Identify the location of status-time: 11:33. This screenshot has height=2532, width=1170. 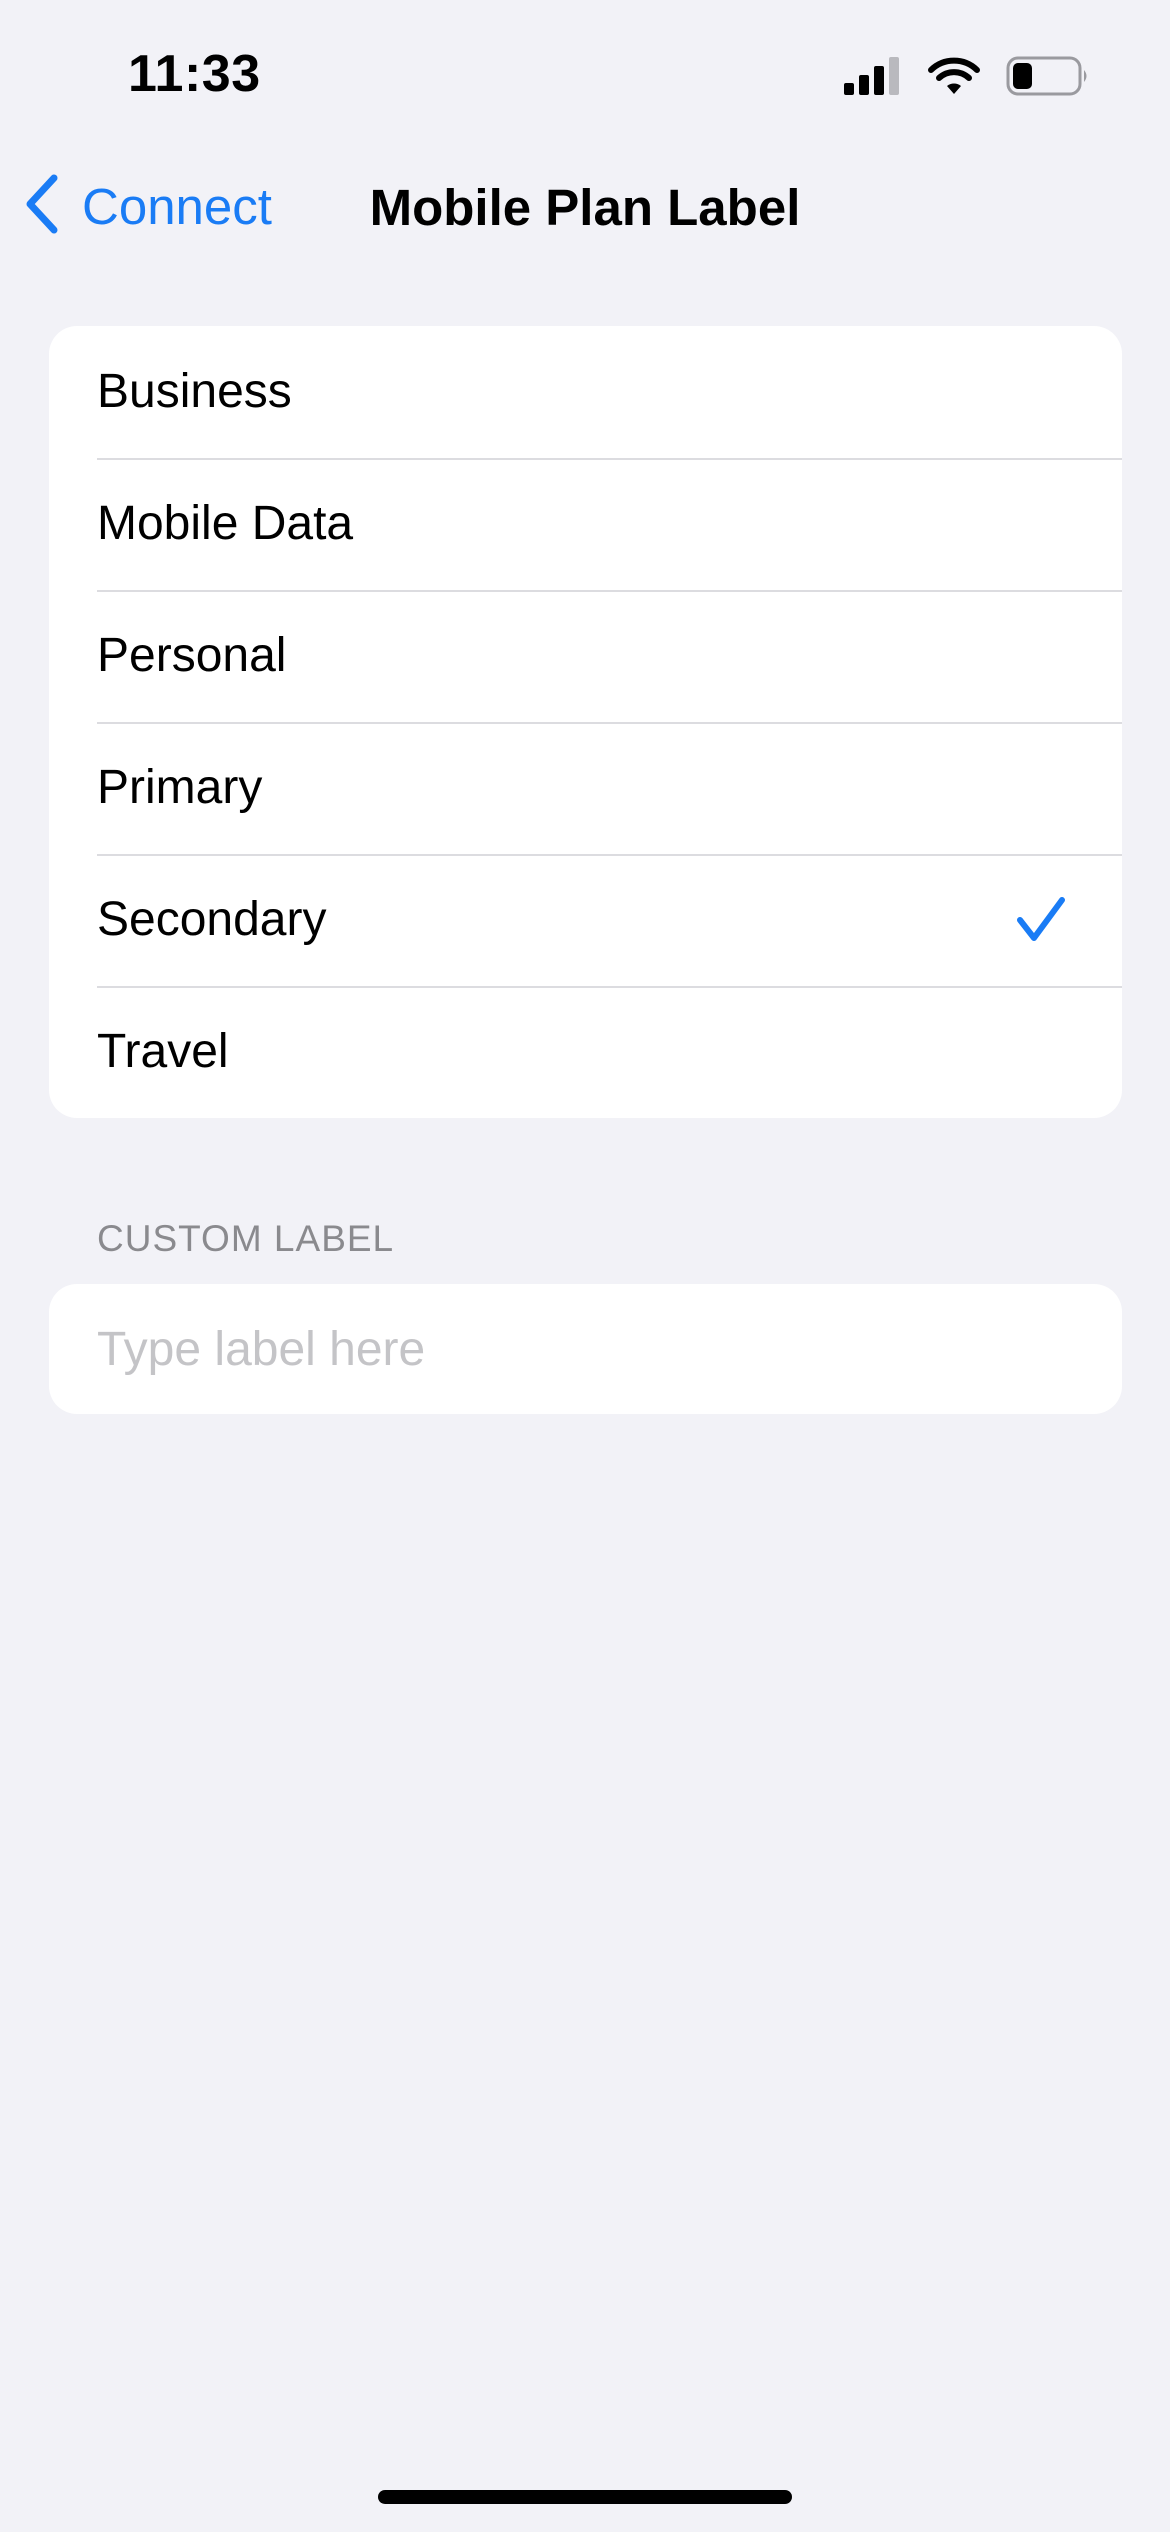
(194, 74).